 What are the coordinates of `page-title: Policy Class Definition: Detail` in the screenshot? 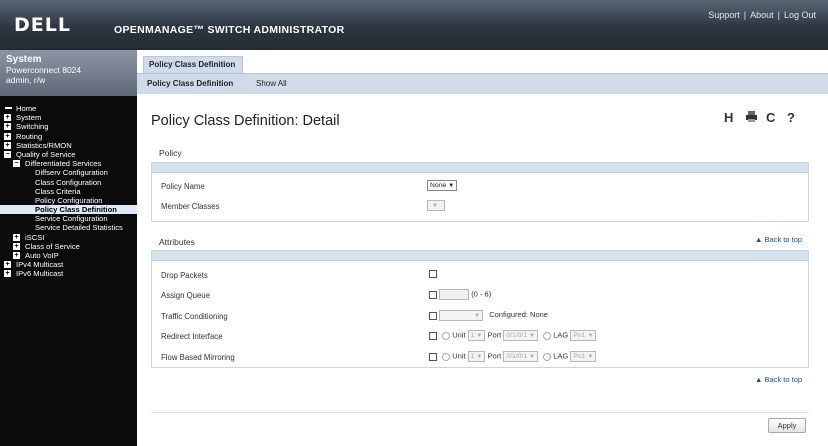 It's located at (245, 121).